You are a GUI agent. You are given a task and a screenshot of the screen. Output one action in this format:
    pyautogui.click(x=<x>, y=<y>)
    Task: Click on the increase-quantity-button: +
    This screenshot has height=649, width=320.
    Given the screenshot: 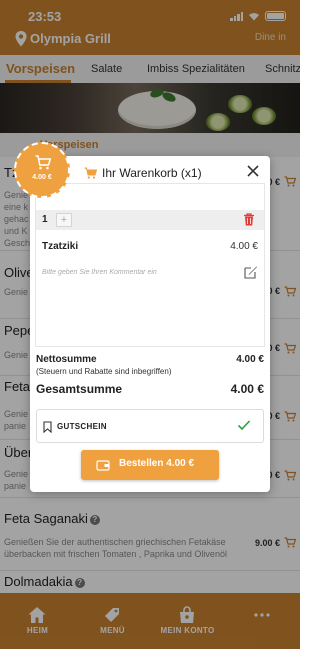 What is the action you would take?
    pyautogui.click(x=64, y=220)
    